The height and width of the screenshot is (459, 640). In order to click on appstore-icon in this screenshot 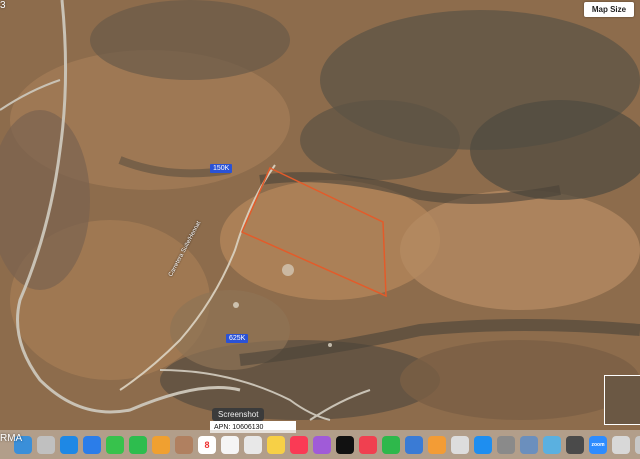, I will do `click(483, 444)`.